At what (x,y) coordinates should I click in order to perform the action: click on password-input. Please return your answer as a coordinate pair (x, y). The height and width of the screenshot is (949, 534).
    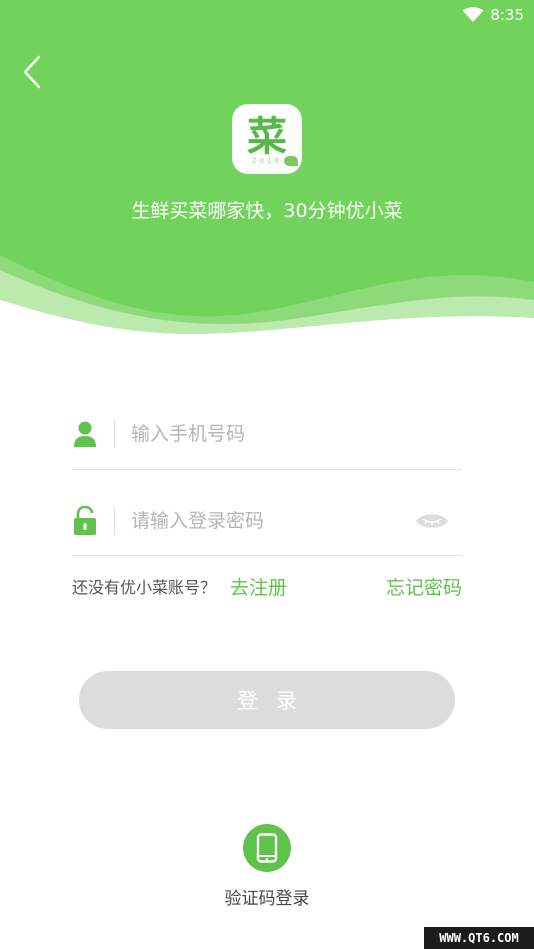
    Looking at the image, I should click on (266, 520).